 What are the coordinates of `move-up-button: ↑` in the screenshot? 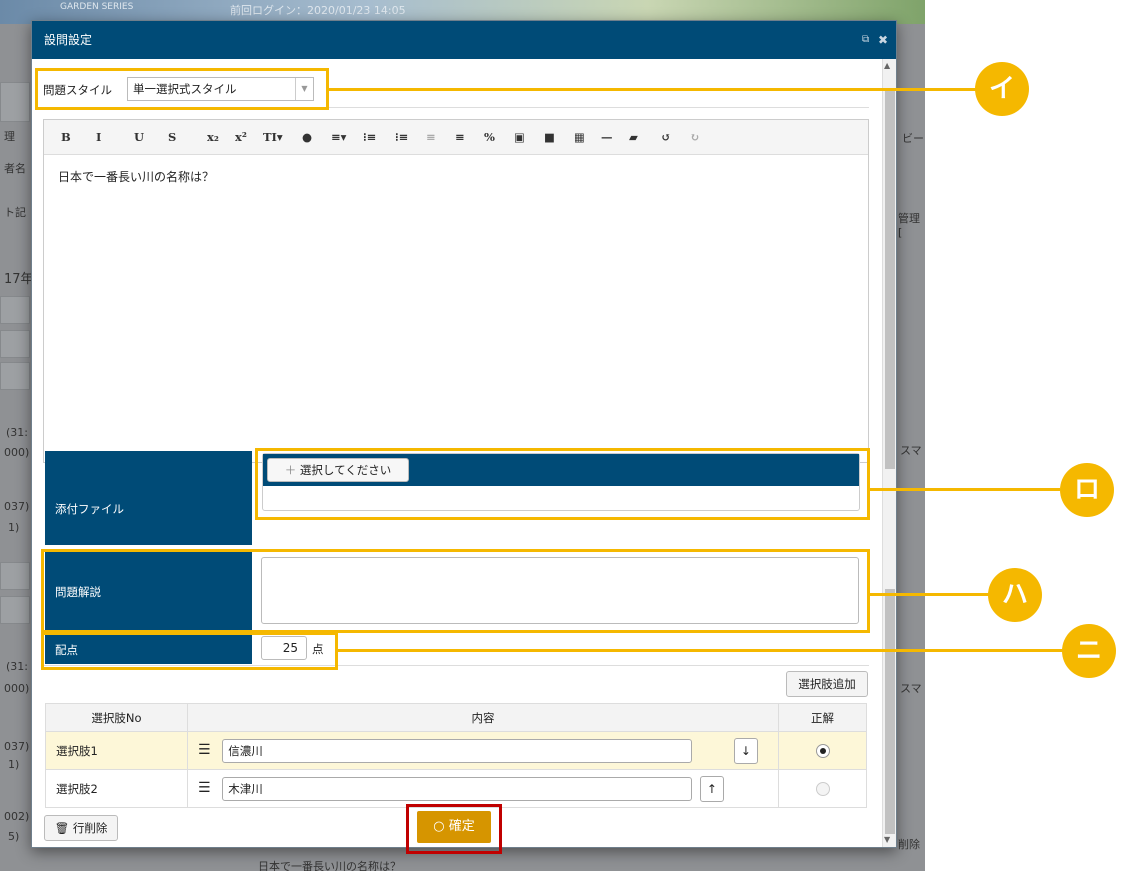 It's located at (711, 788).